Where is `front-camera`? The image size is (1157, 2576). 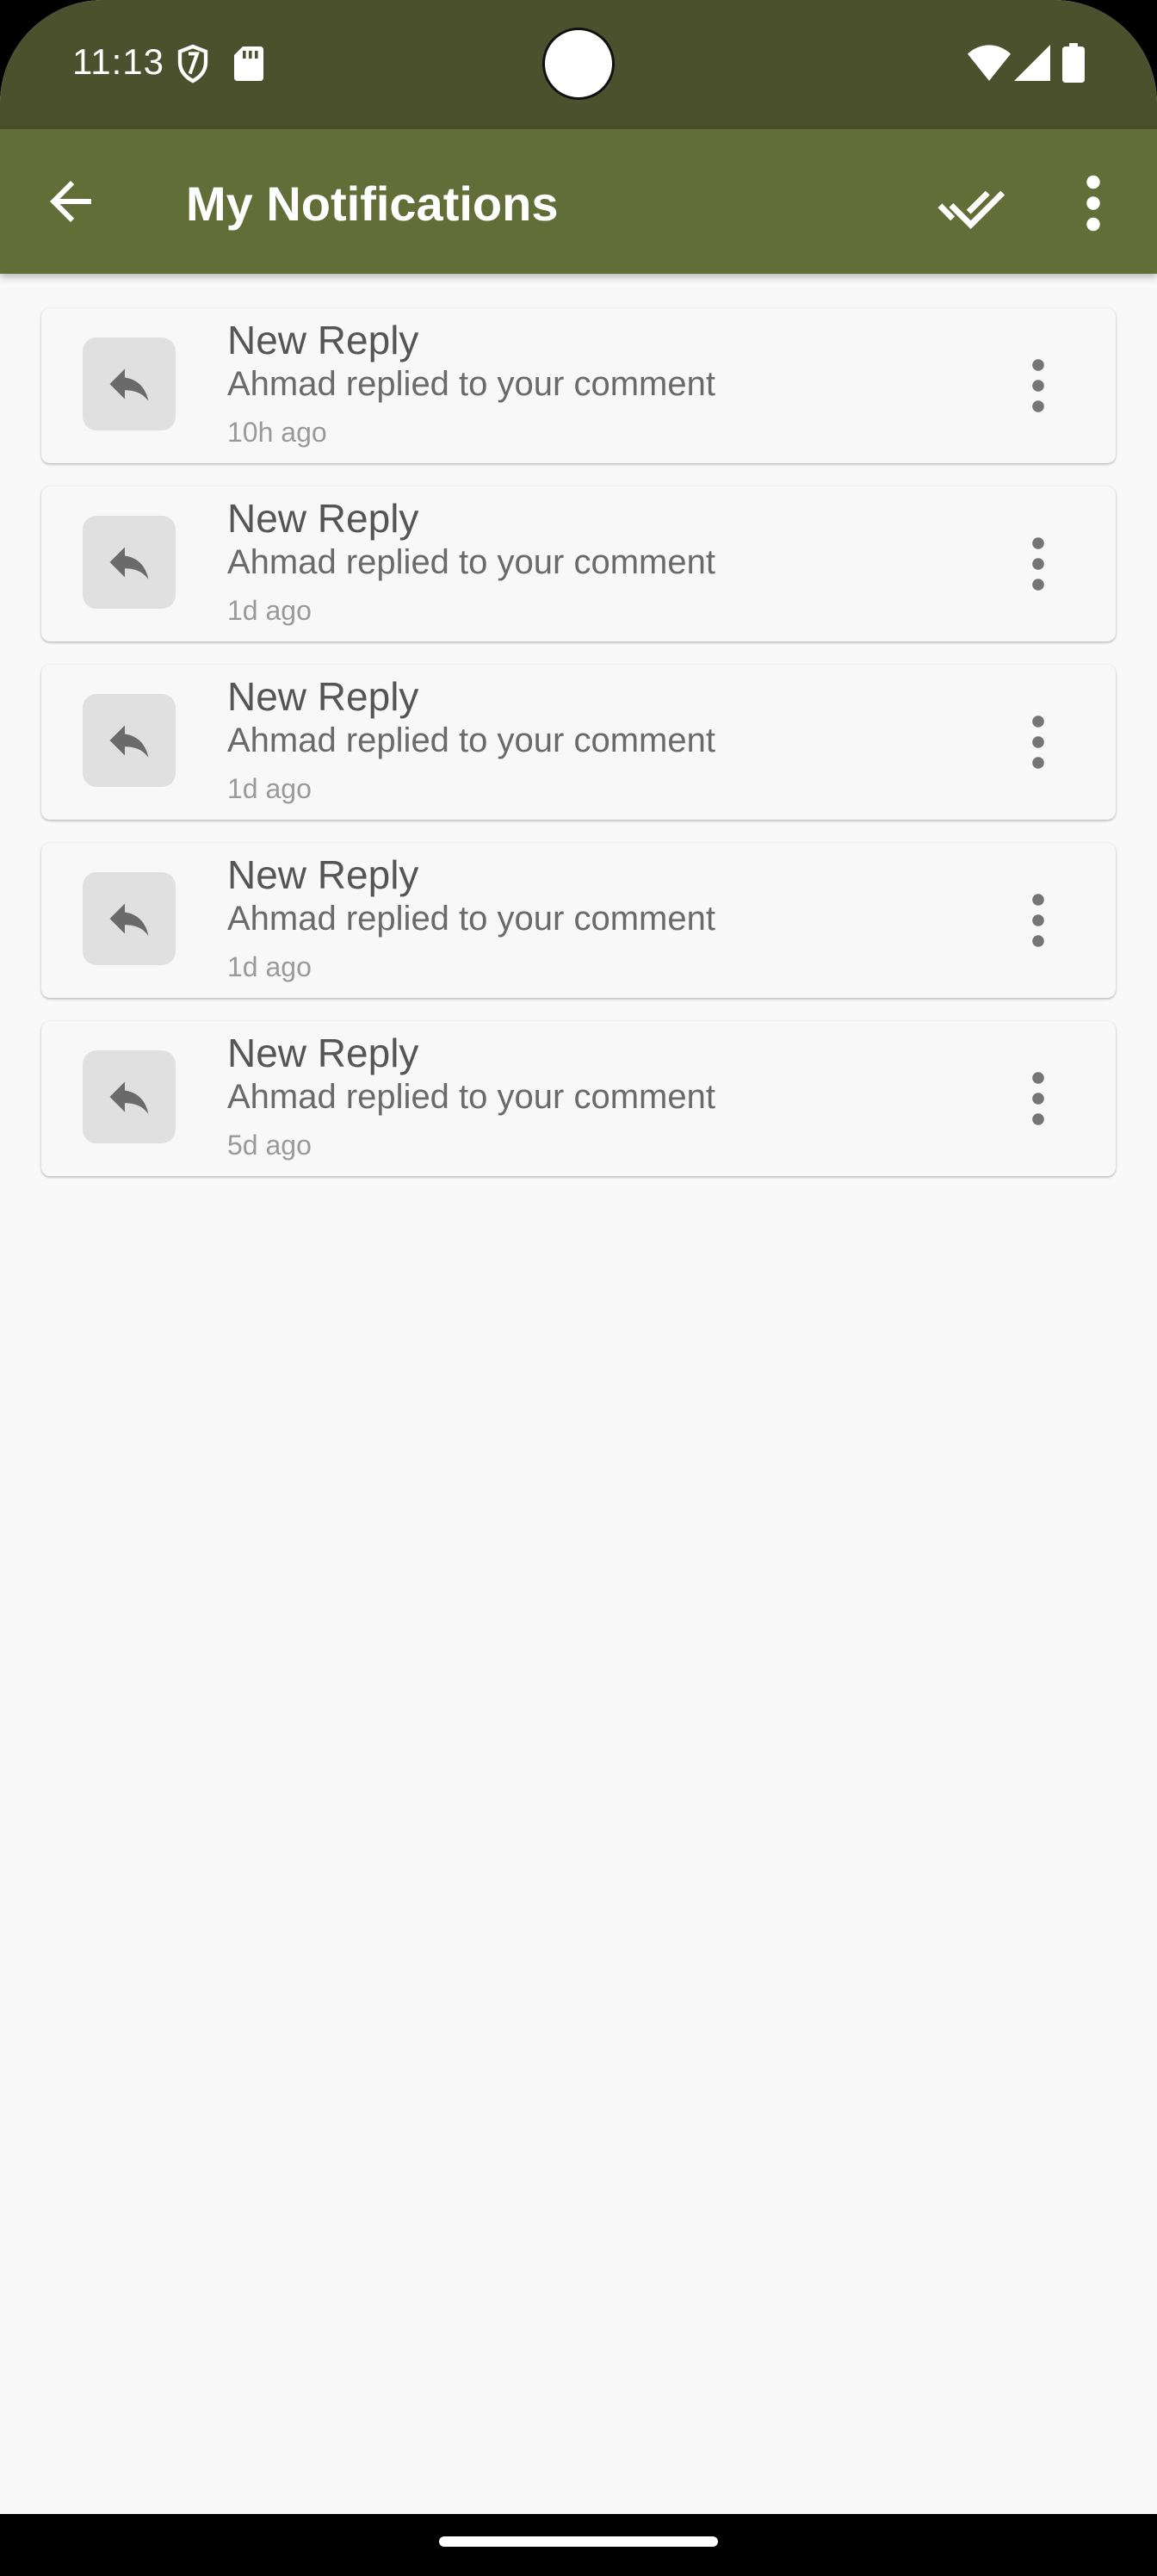
front-camera is located at coordinates (579, 64).